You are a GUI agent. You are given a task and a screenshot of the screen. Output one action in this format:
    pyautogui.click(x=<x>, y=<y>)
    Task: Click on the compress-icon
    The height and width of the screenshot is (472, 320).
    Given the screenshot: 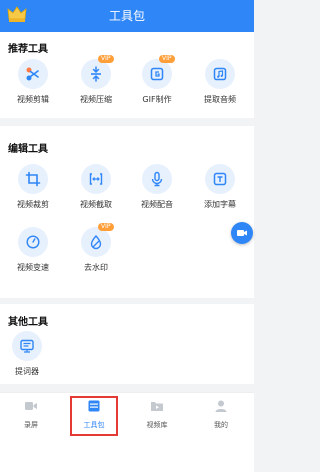 What is the action you would take?
    pyautogui.click(x=96, y=74)
    